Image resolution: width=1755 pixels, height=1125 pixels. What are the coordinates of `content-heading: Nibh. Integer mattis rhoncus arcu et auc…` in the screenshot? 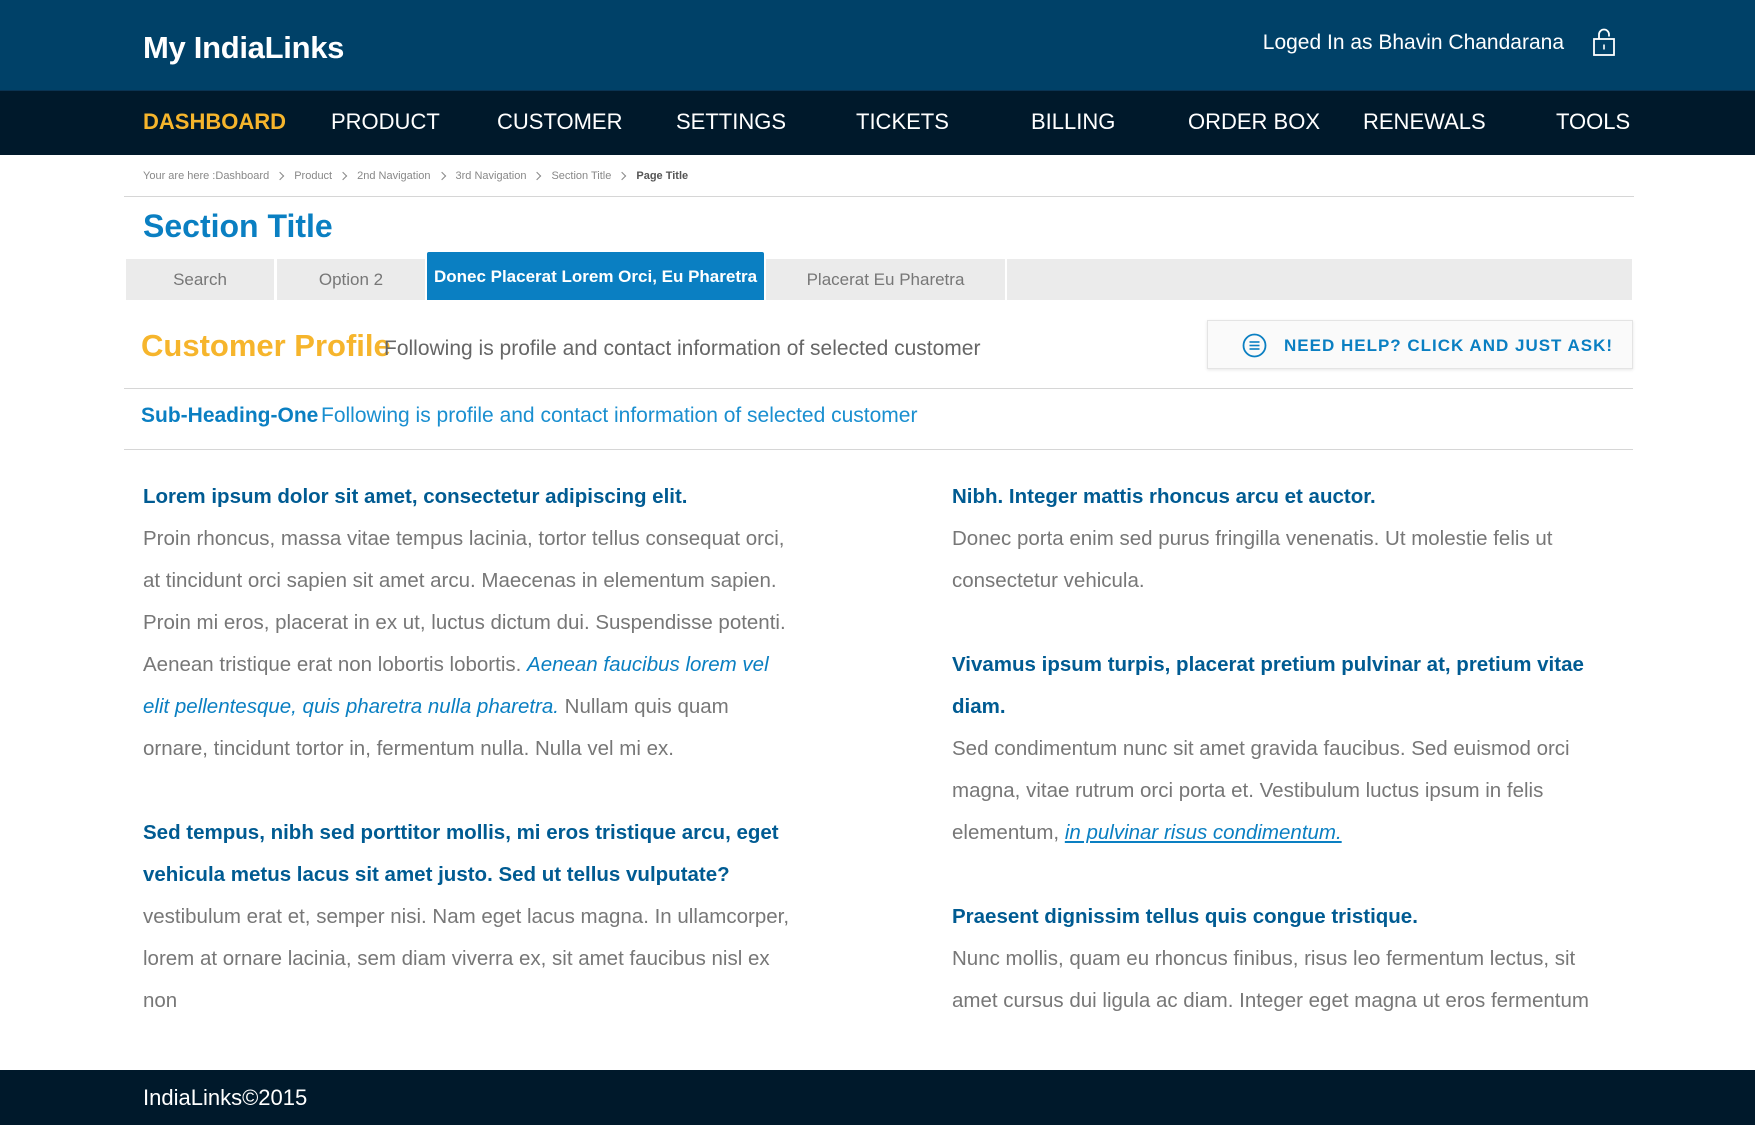 It's located at (1164, 496).